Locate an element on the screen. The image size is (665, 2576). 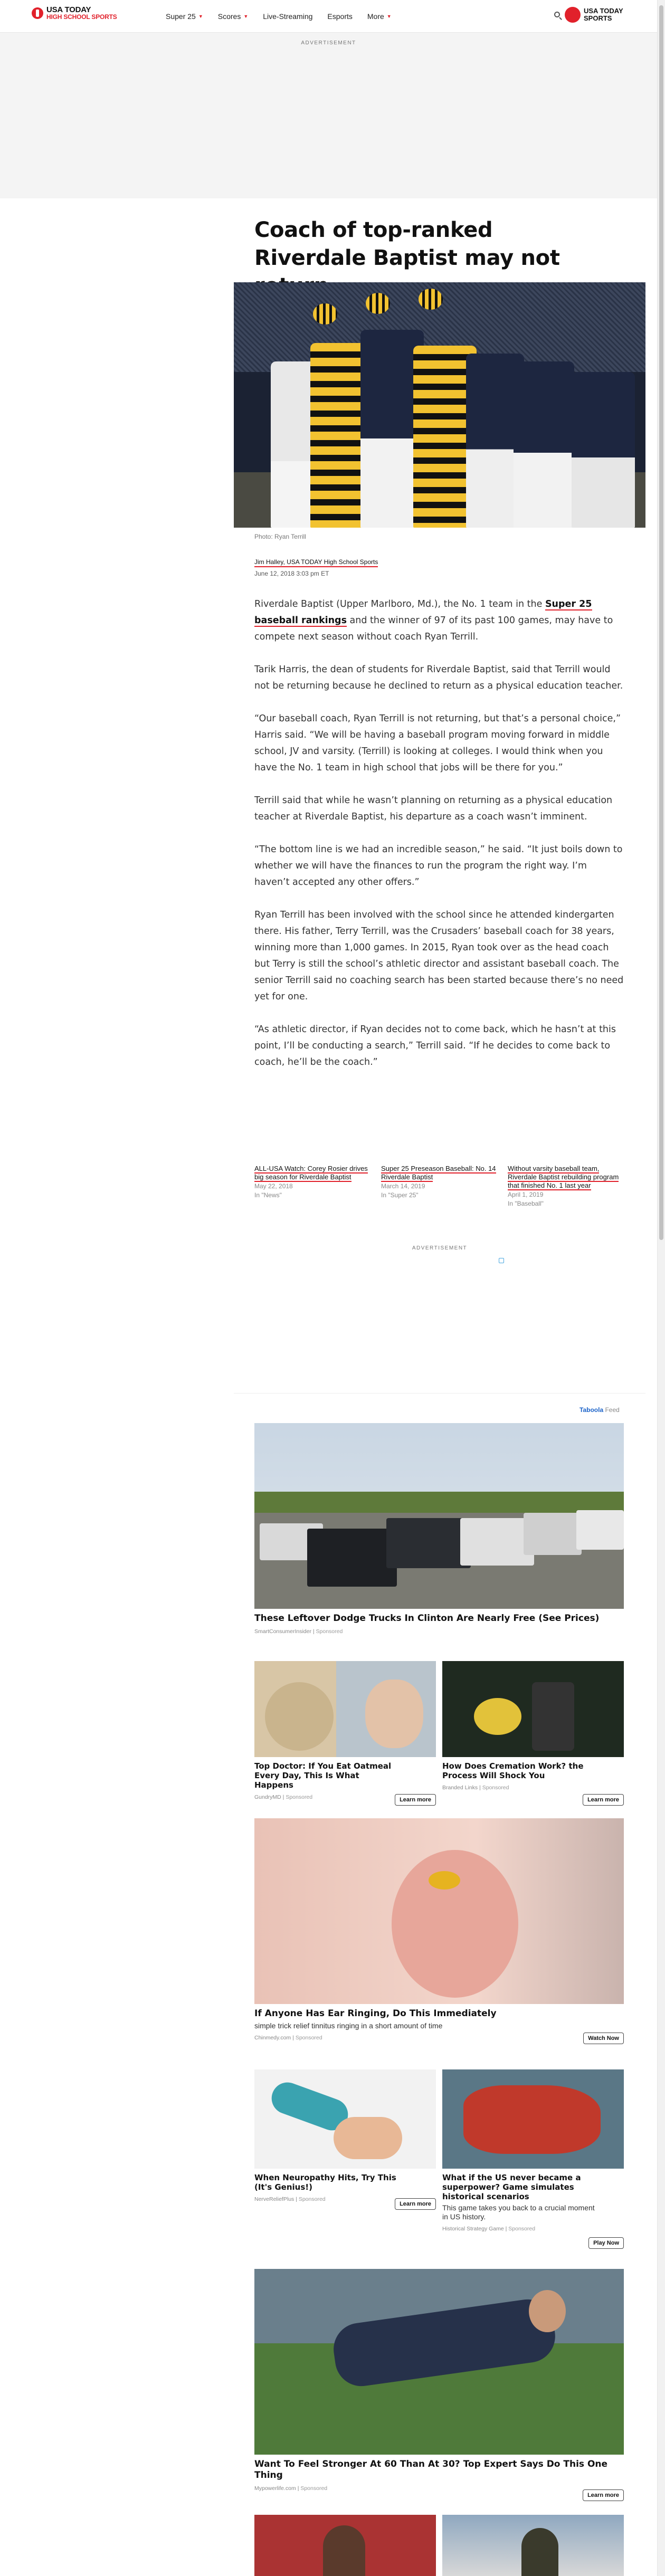
card-source: Branded Links | Sponsored is located at coordinates (475, 1788).